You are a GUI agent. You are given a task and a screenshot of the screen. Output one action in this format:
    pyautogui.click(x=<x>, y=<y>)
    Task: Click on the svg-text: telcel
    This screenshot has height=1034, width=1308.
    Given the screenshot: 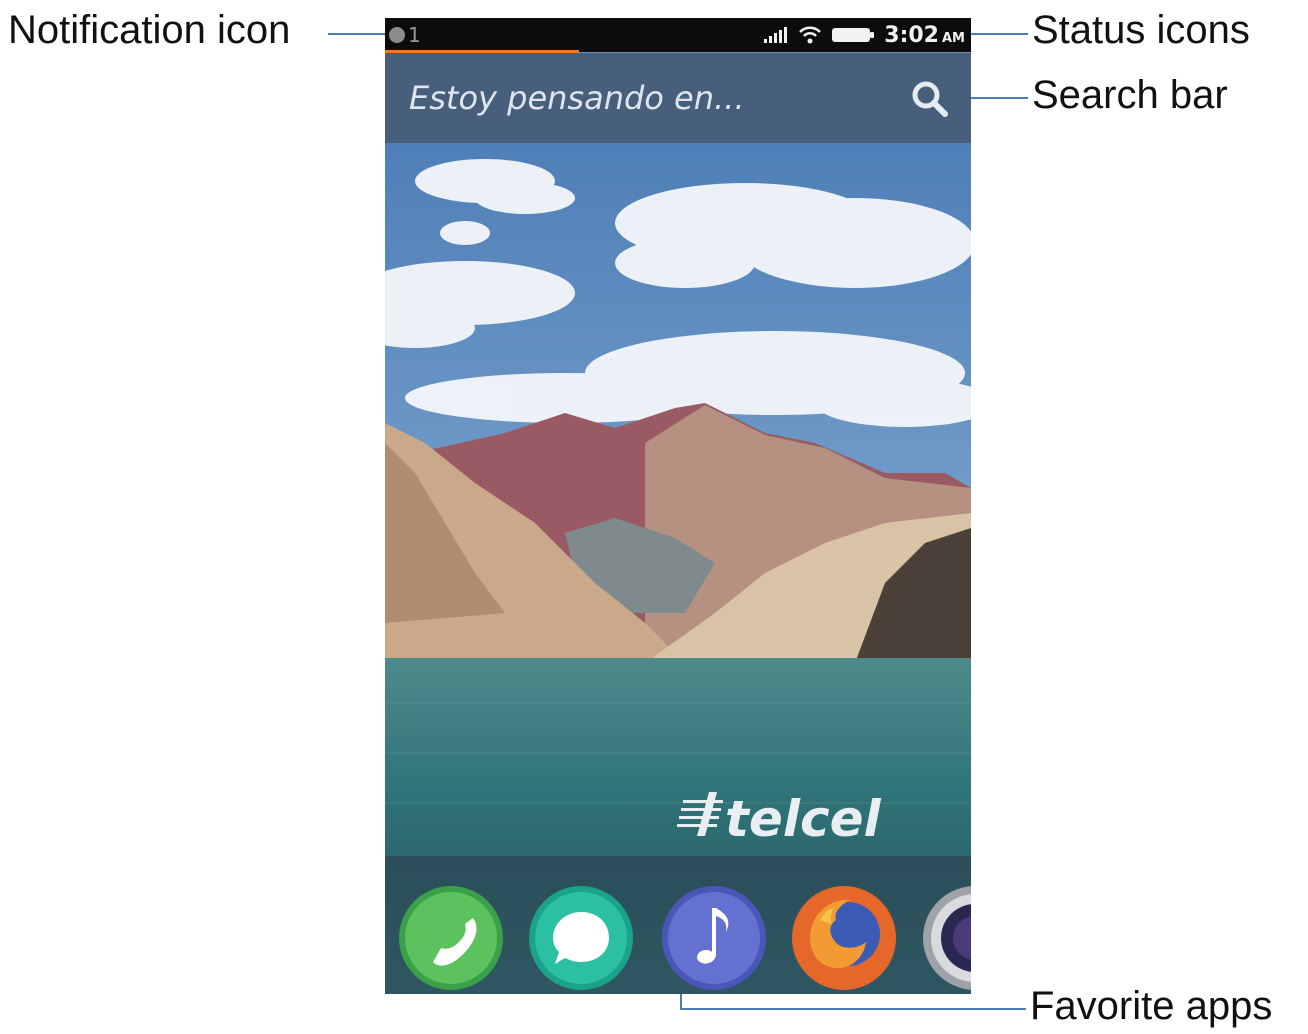 What is the action you would take?
    pyautogui.click(x=803, y=819)
    